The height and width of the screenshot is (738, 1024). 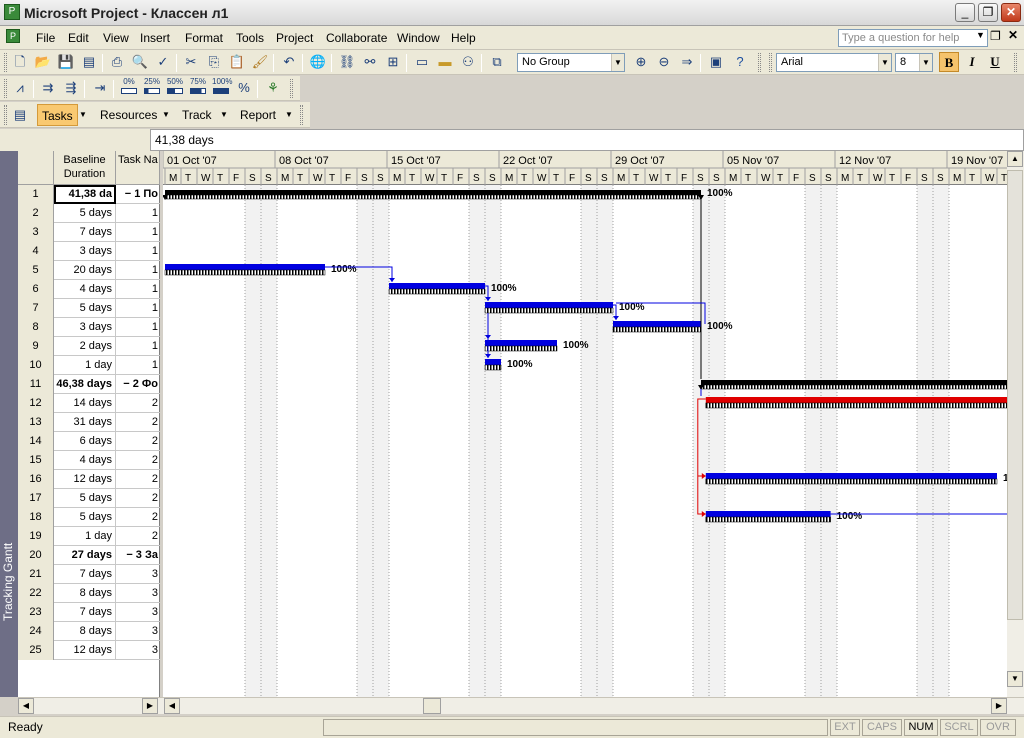 I want to click on table-row: 11 46,38 days − 2 Фо, so click(x=89, y=384).